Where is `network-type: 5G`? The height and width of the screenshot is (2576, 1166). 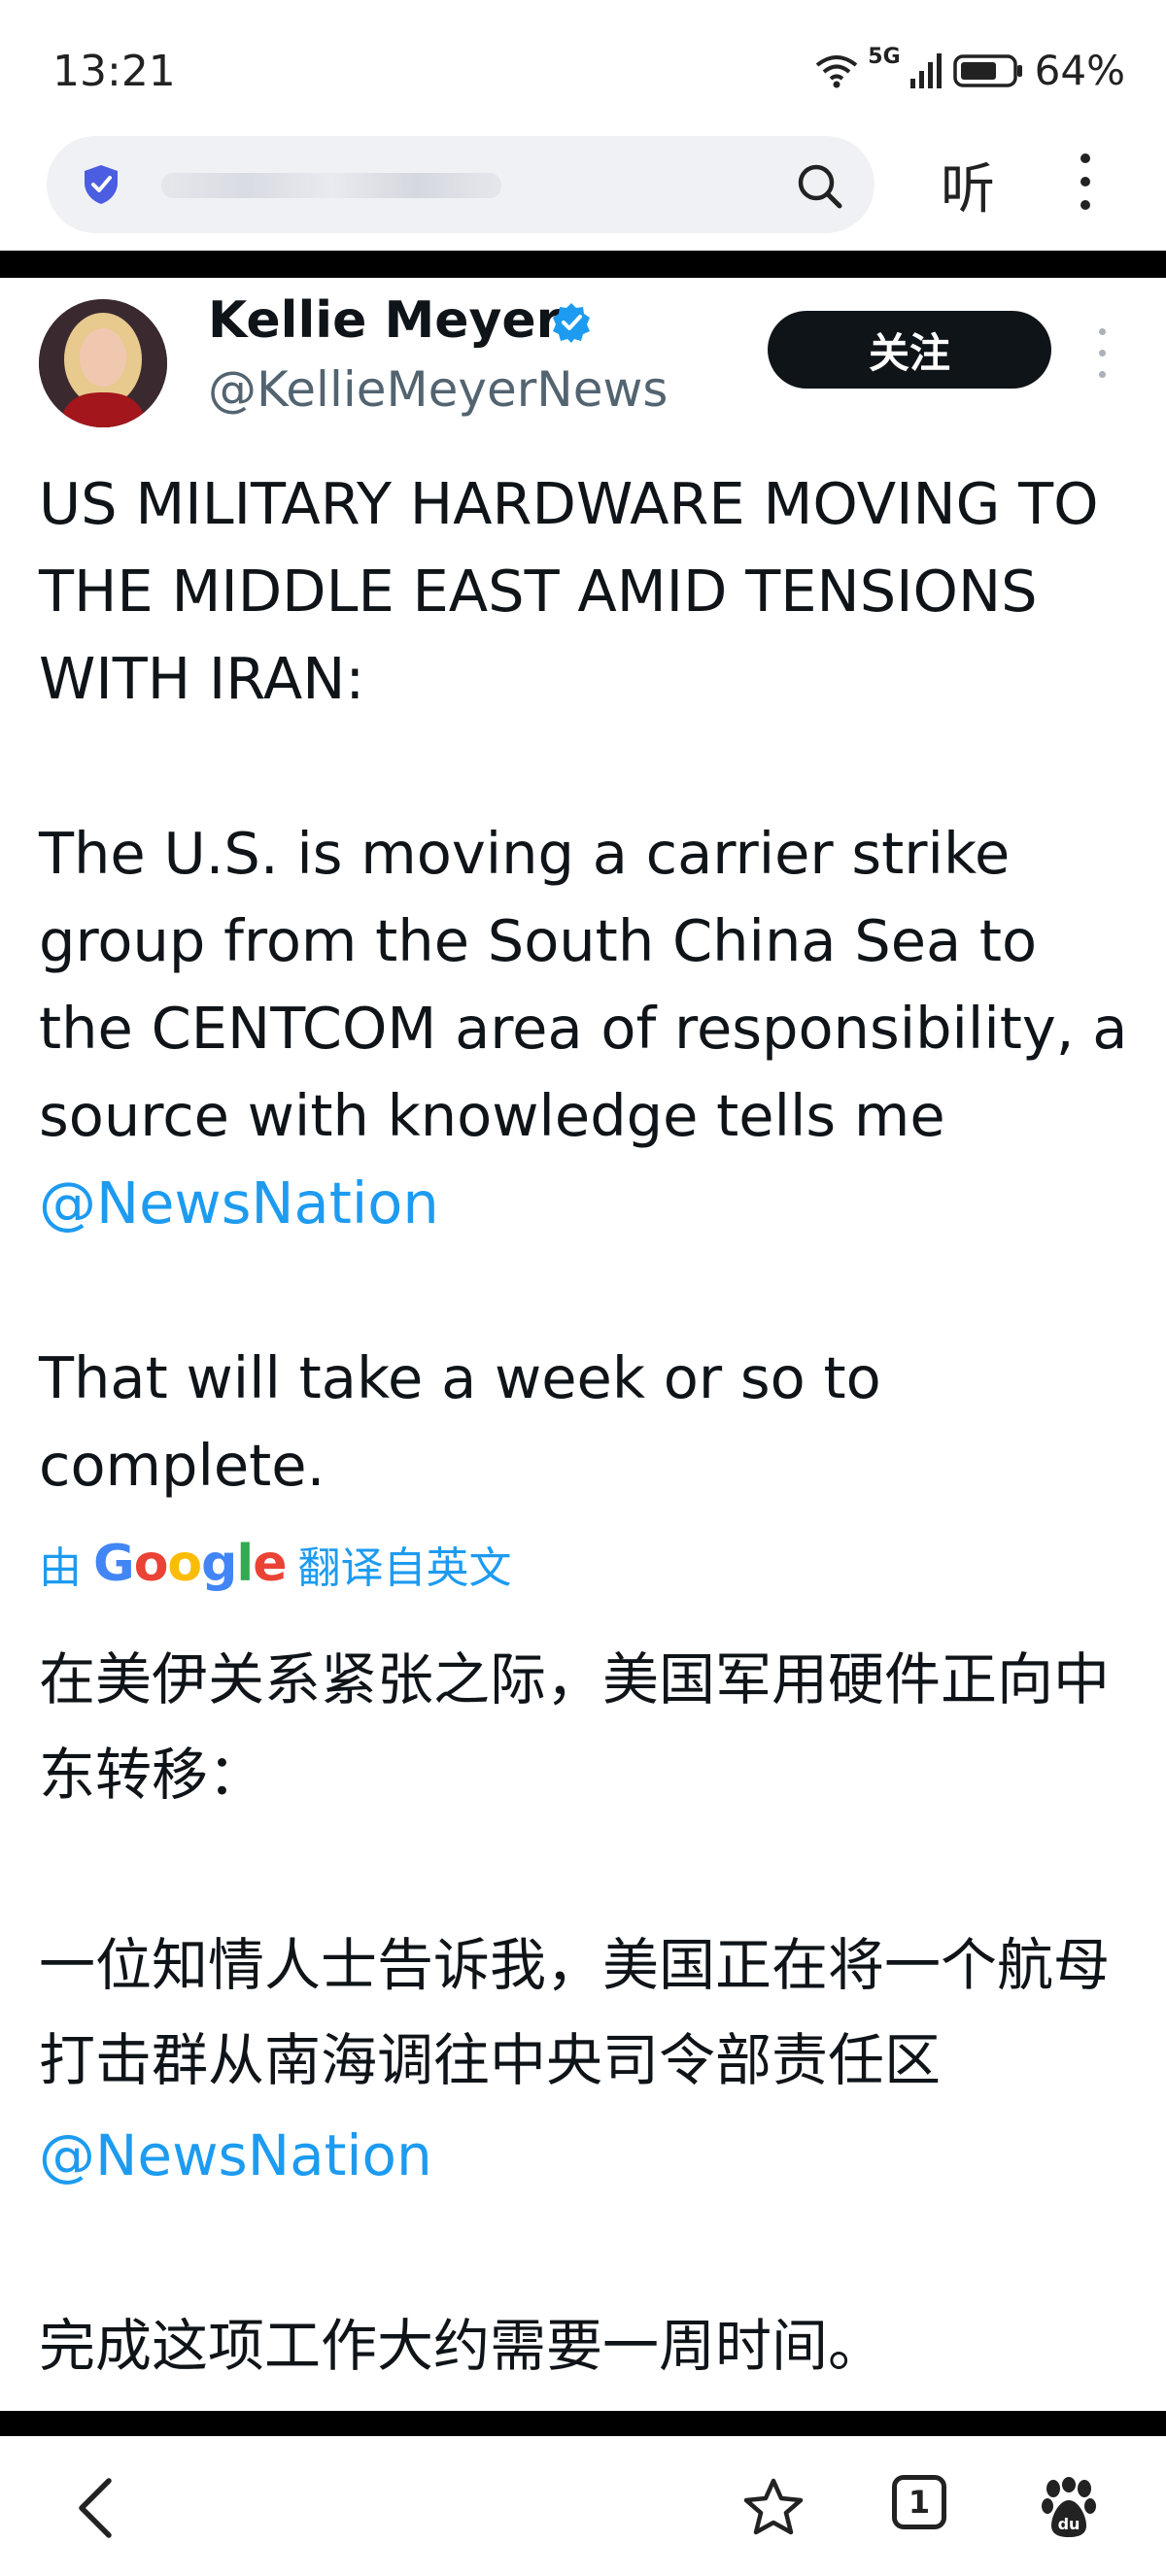 network-type: 5G is located at coordinates (884, 57).